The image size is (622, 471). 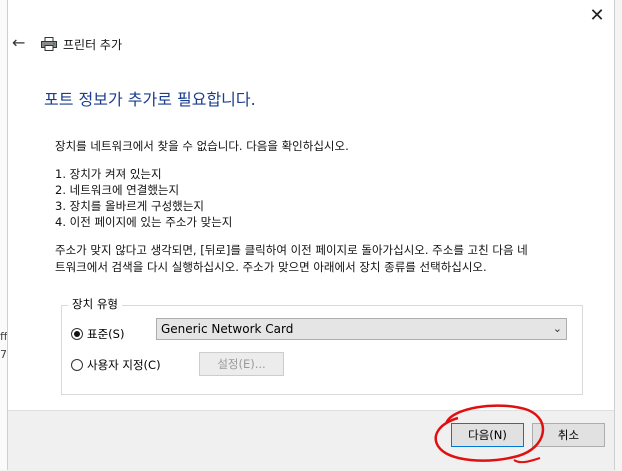 What do you see at coordinates (3, 354) in the screenshot?
I see `background-text-fragment: 7` at bounding box center [3, 354].